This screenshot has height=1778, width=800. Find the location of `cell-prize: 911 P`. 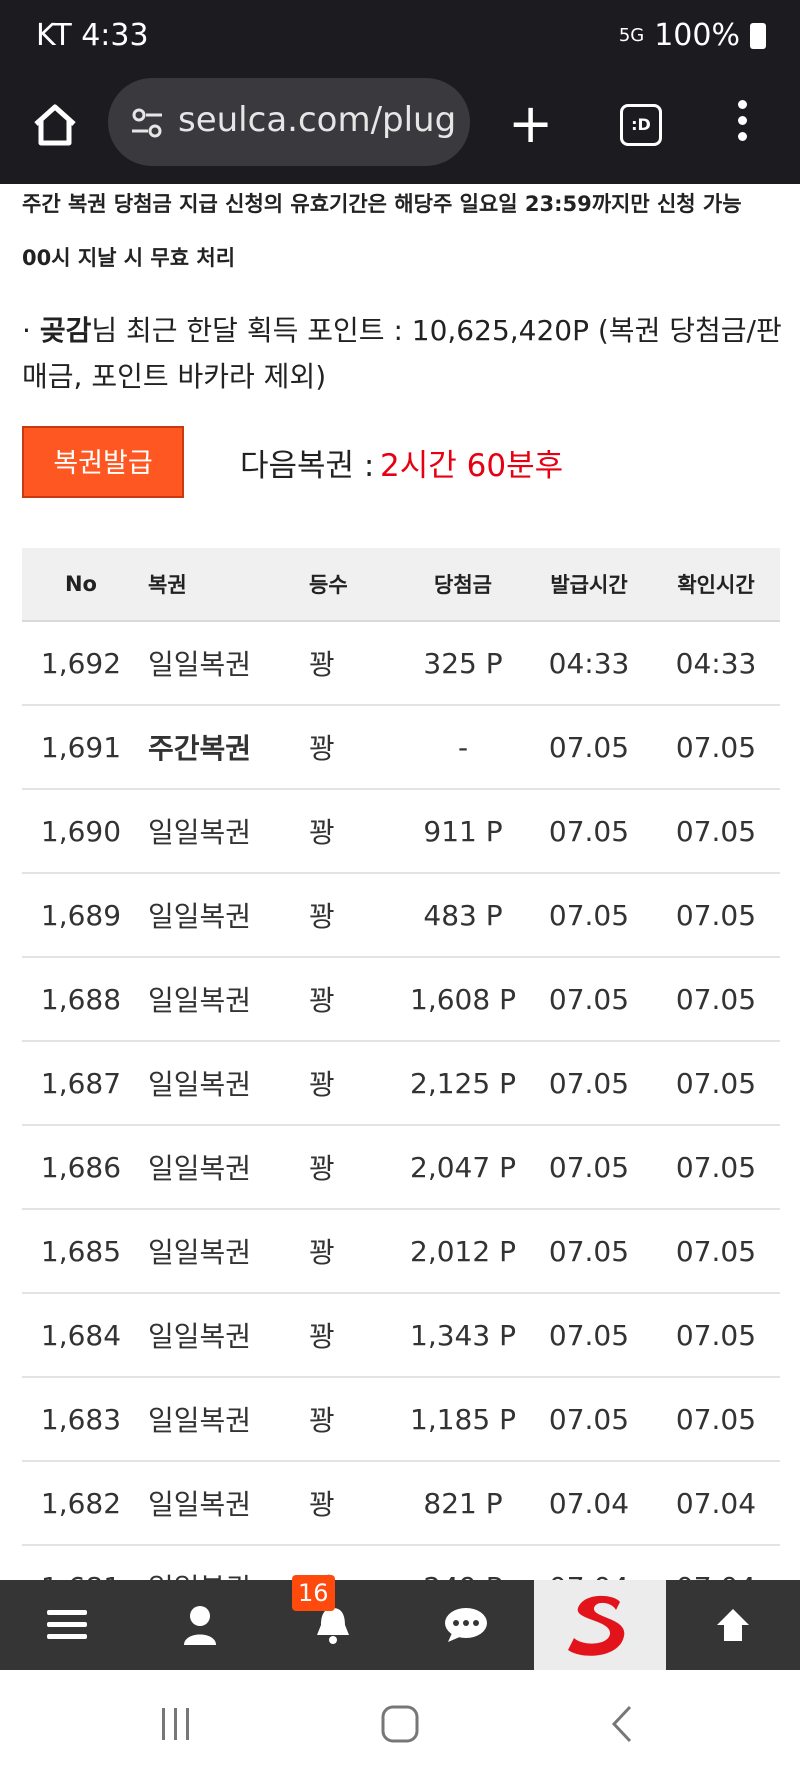

cell-prize: 911 P is located at coordinates (463, 831).